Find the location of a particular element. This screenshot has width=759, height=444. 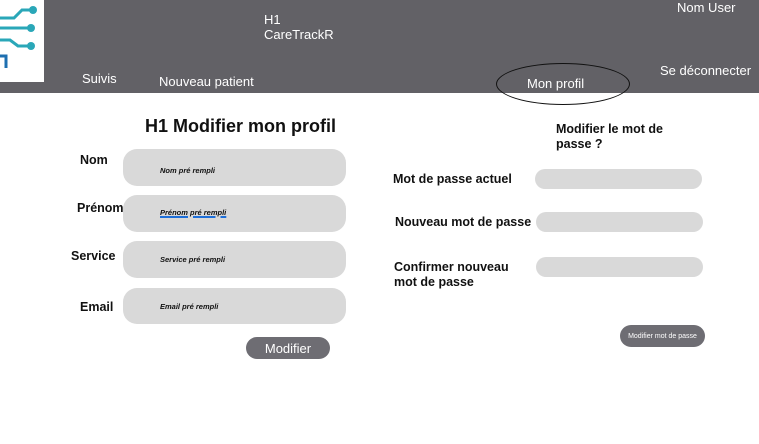

app-title: H1 CareTrackR is located at coordinates (299, 27).